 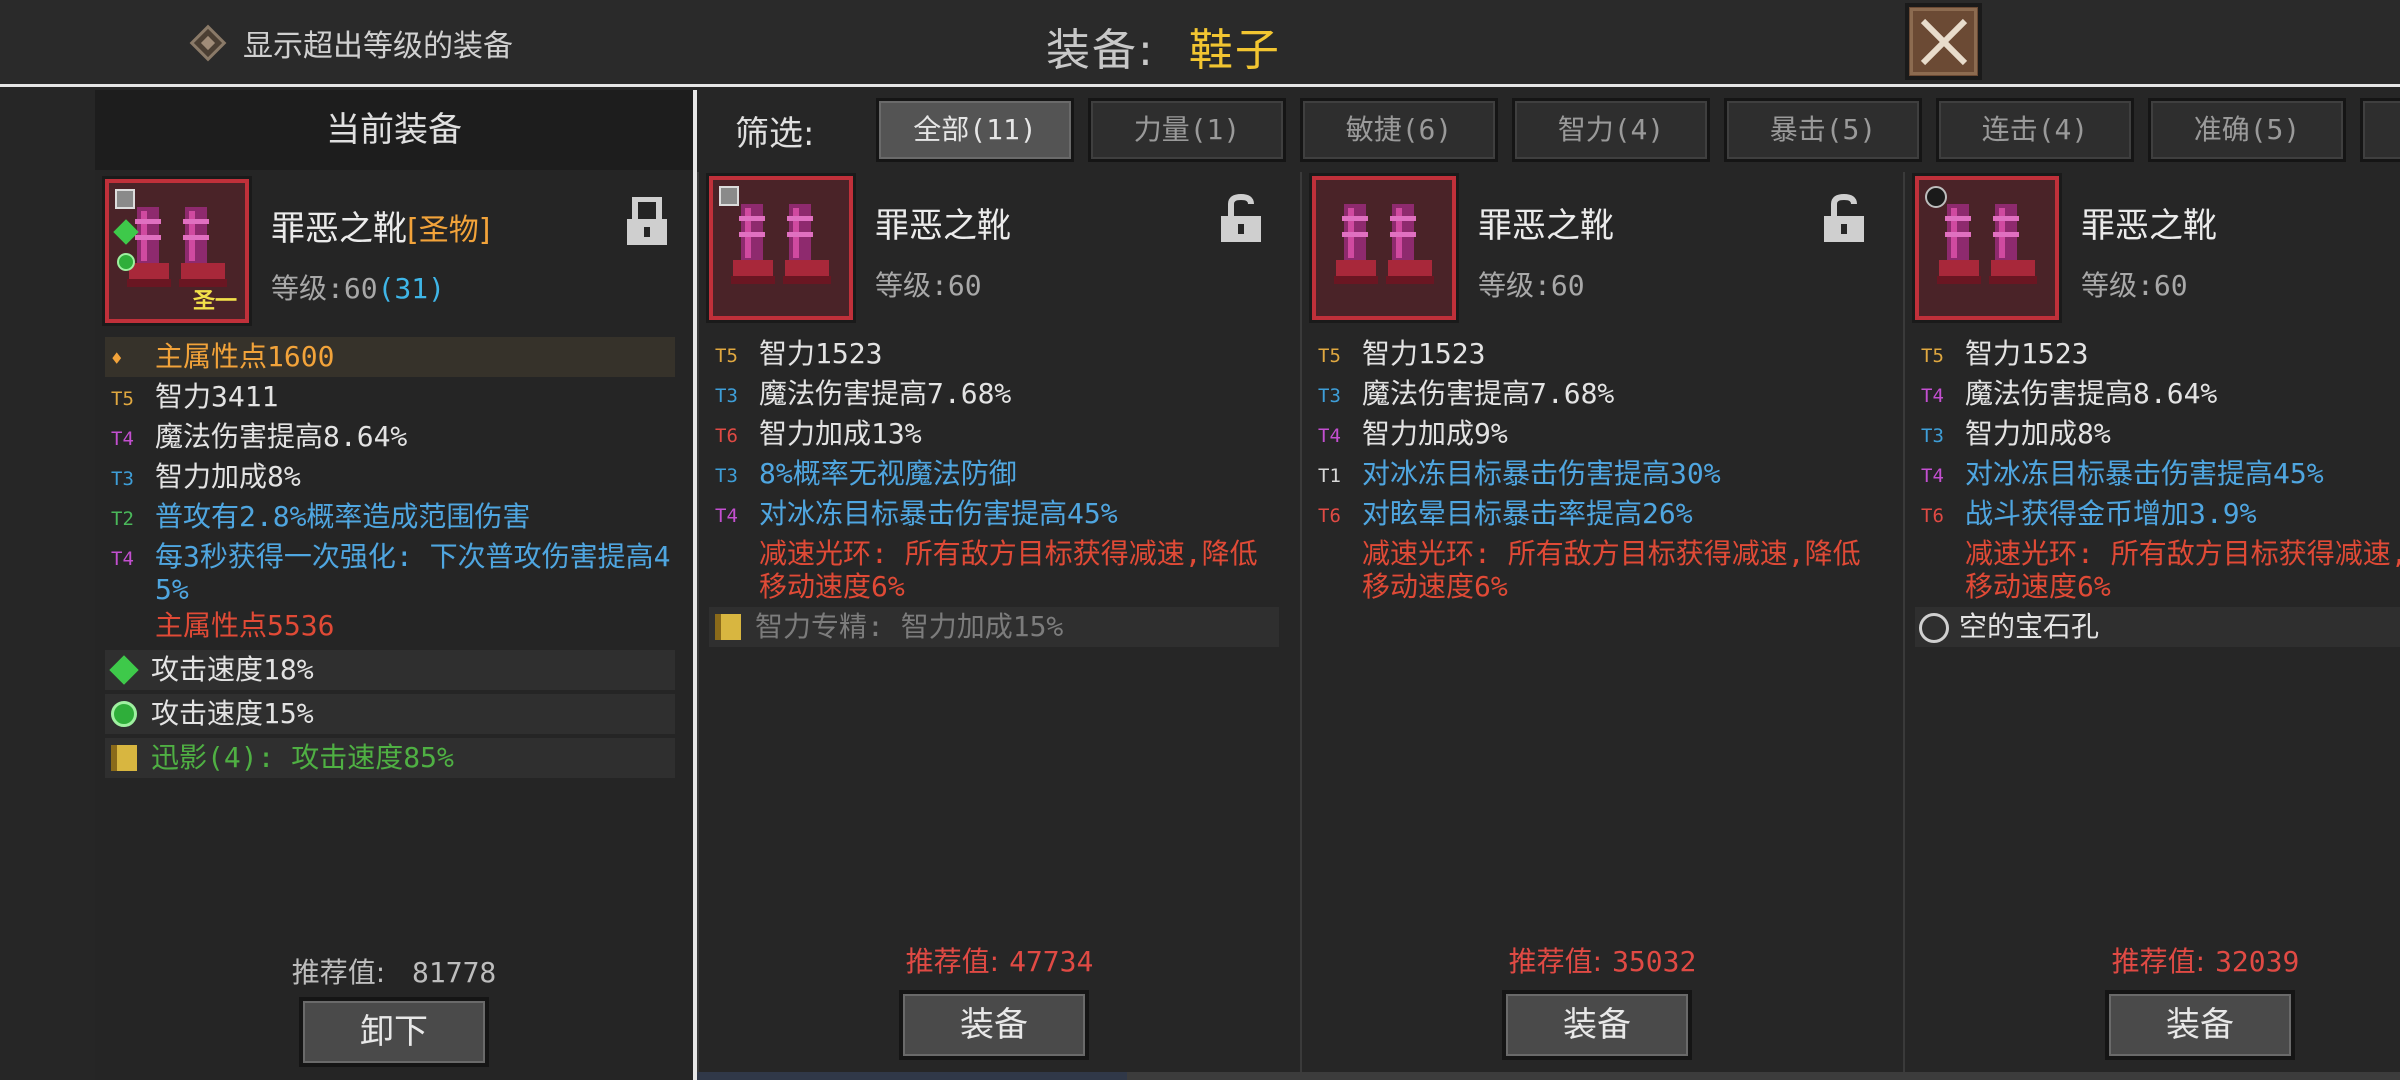 What do you see at coordinates (2091, 393) in the screenshot?
I see `attr-text: 魔法伤害提高8.64%` at bounding box center [2091, 393].